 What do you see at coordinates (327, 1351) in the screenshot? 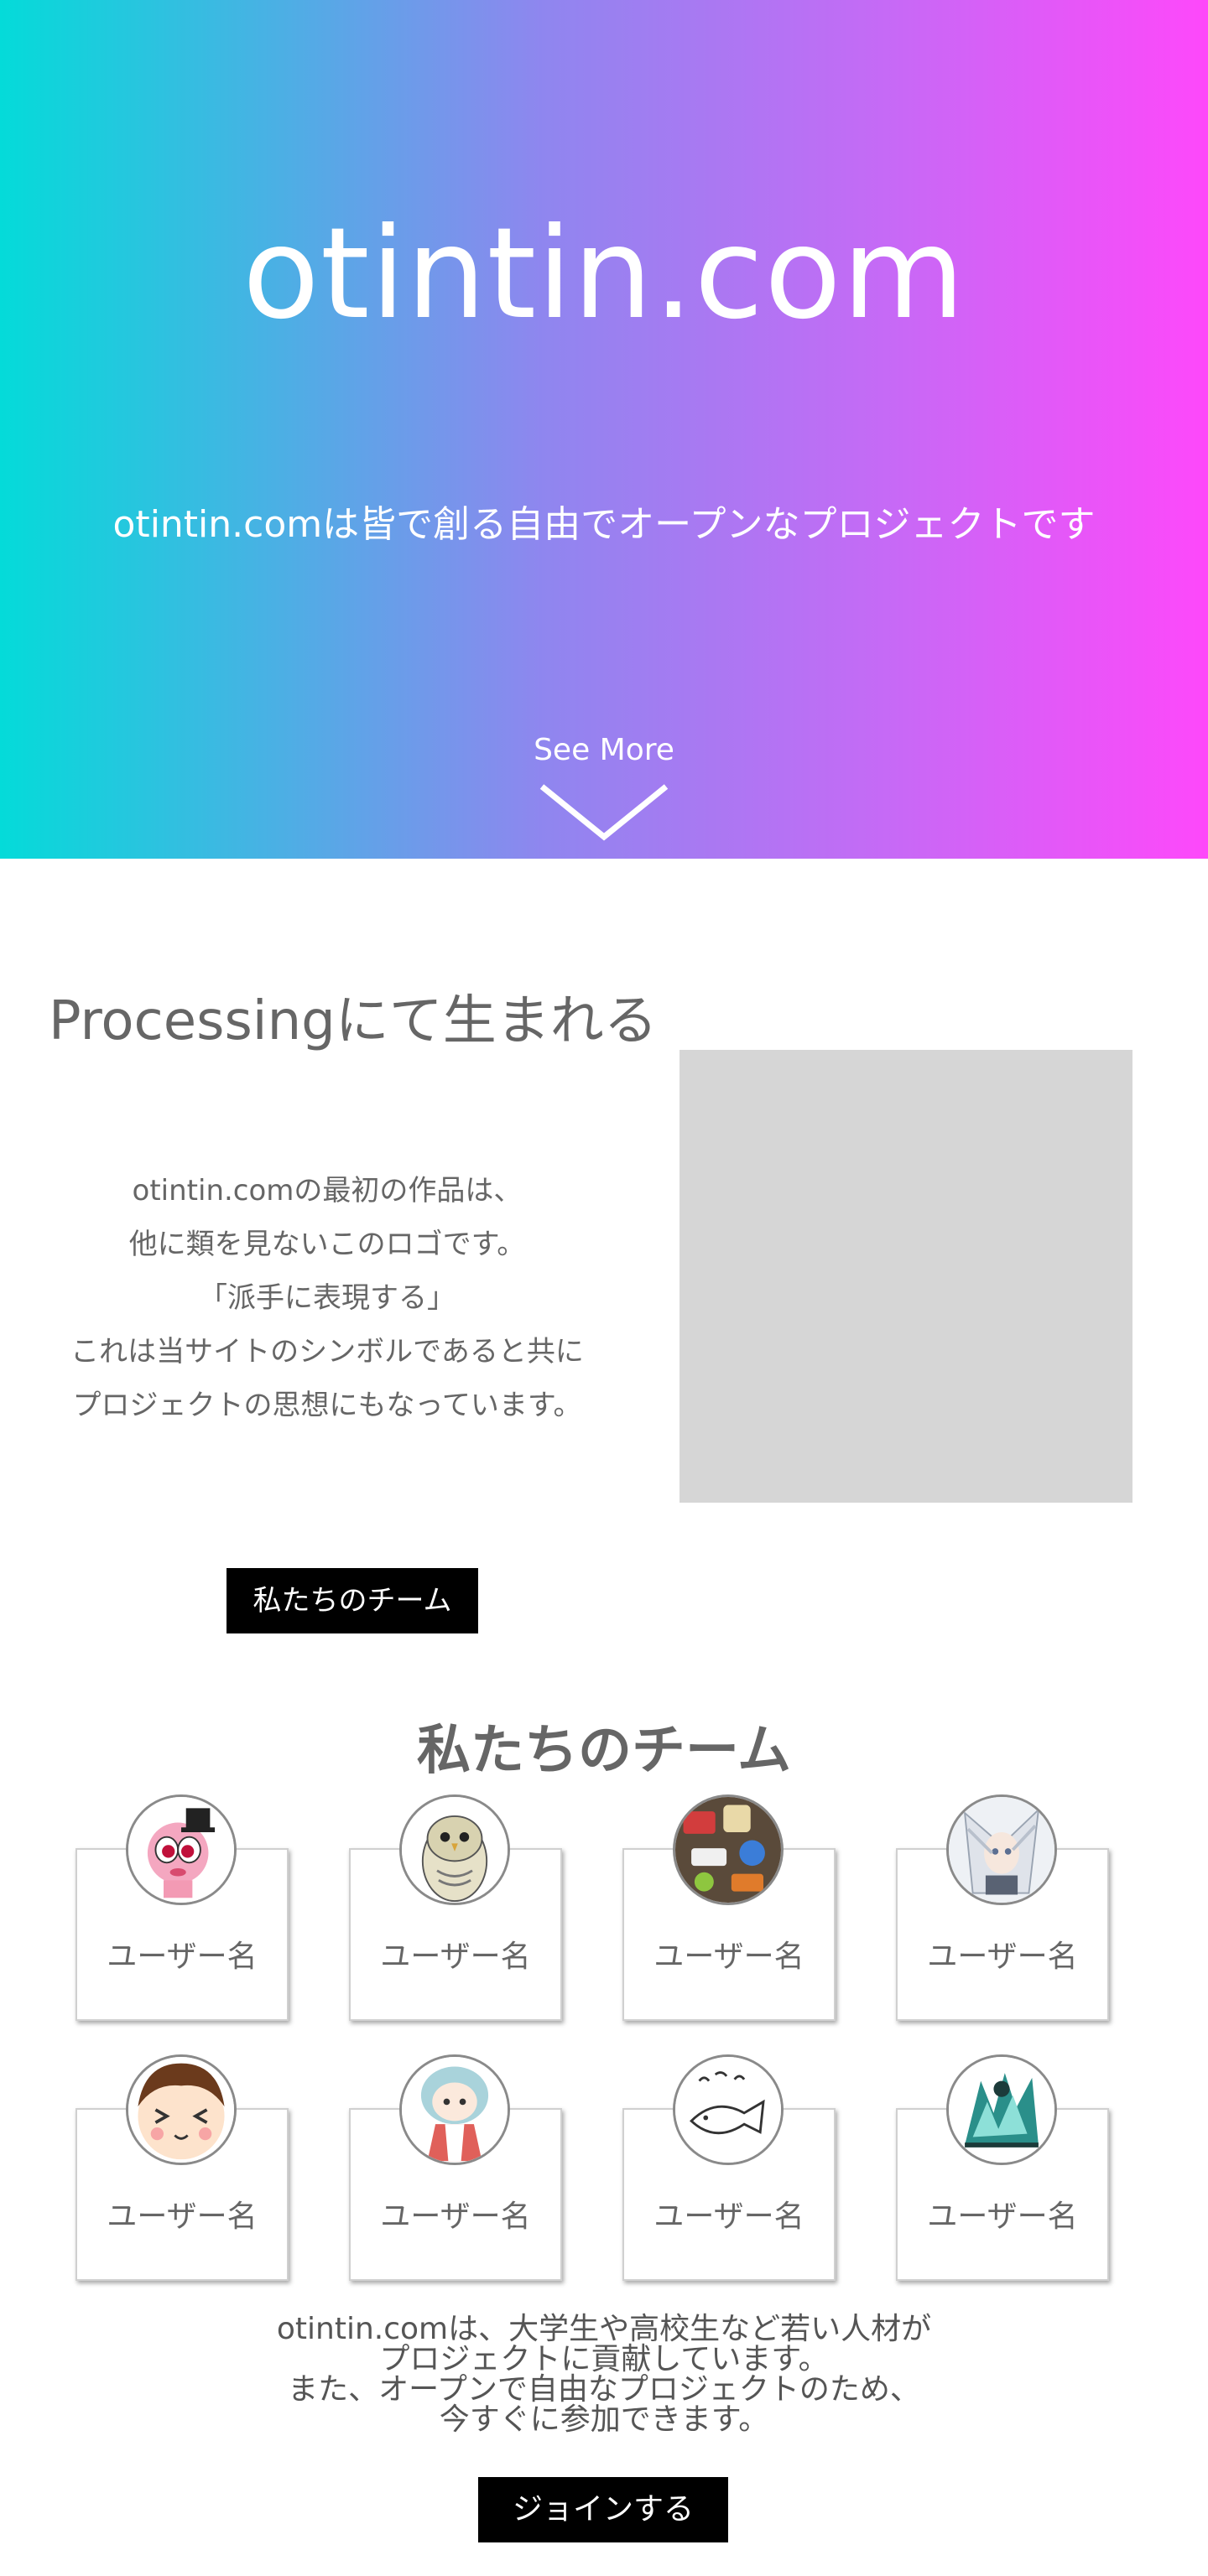
I see `description-line: これは当サイトのシンボルであると共に` at bounding box center [327, 1351].